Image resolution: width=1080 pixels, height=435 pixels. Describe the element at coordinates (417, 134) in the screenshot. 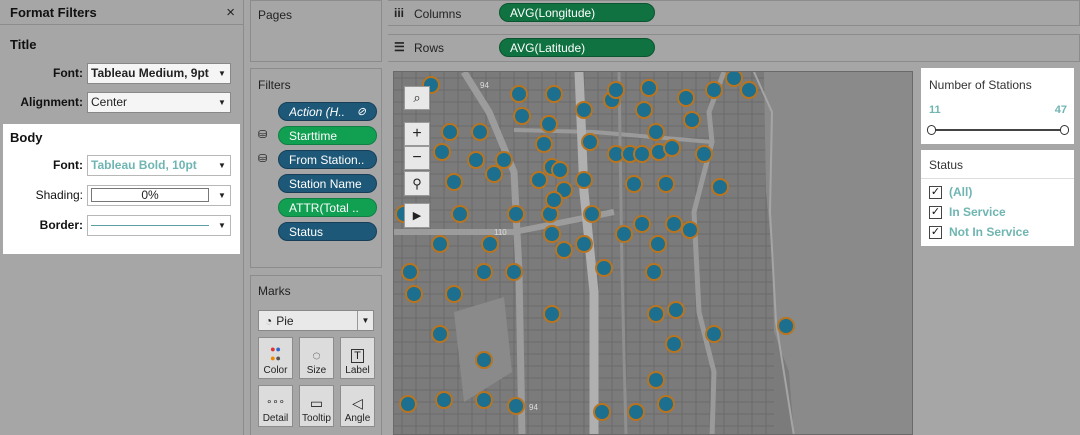

I see `zoom-in-button: +` at that location.